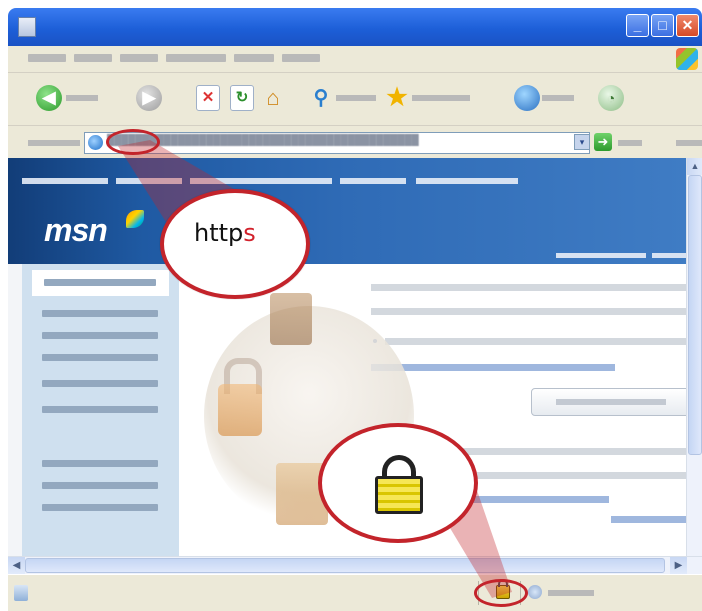 This screenshot has height=611, width=702. I want to click on search-icon: ⚲, so click(321, 98).